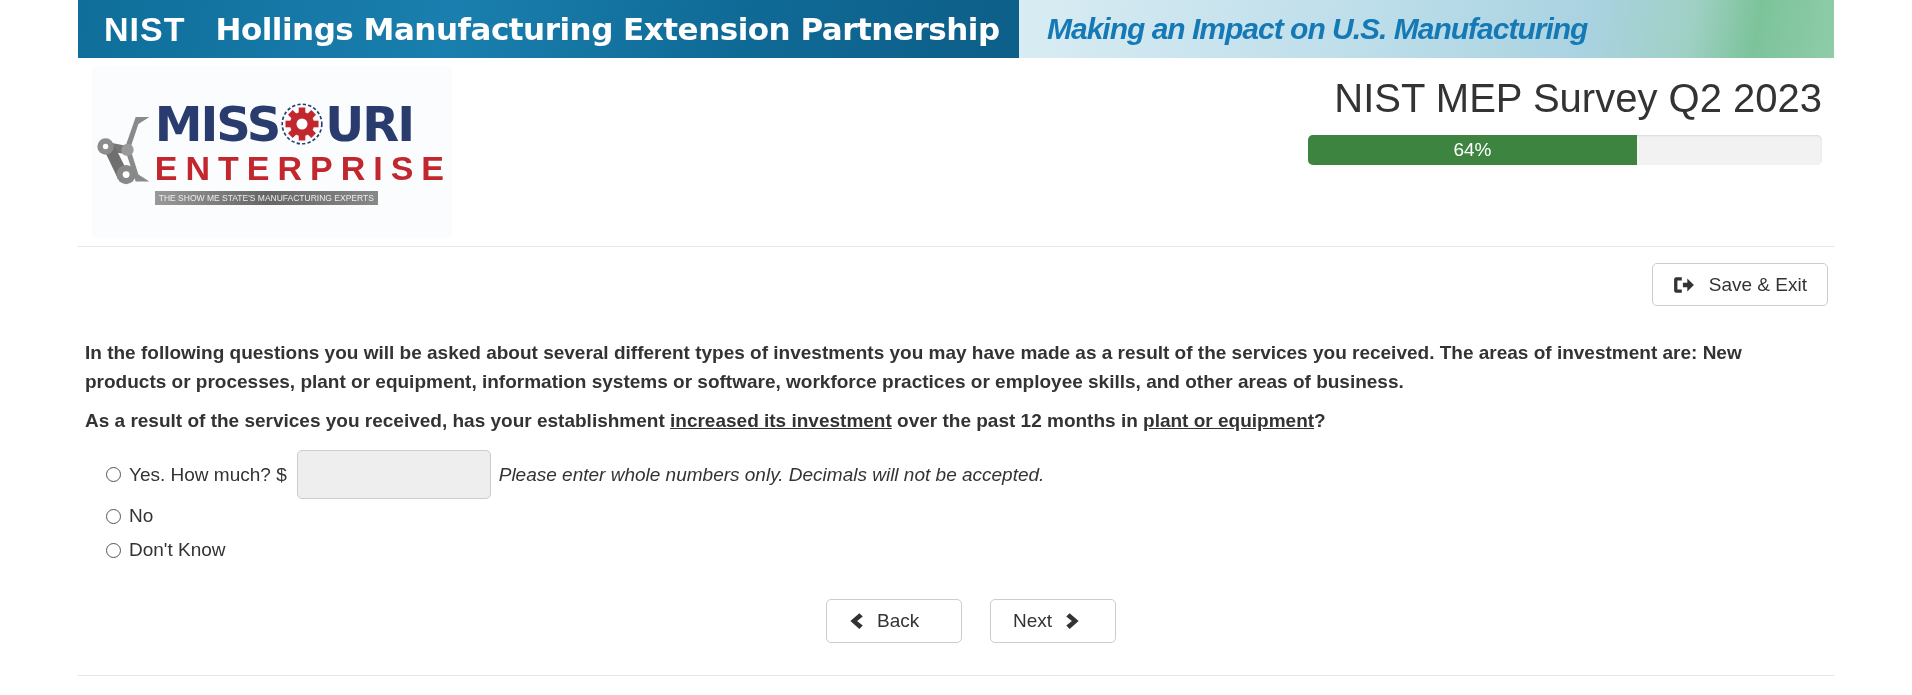 Image resolution: width=1912 pixels, height=695 pixels. Describe the element at coordinates (1317, 29) in the screenshot. I see `banner-tagline: Making an Impact on U.S. Manufacturing` at that location.